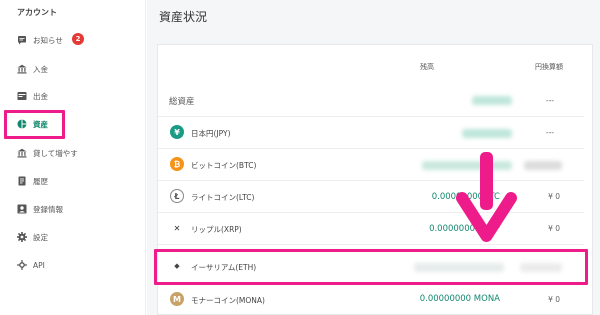 The image size is (600, 315). I want to click on sidebar-item-label: 出金, so click(40, 96).